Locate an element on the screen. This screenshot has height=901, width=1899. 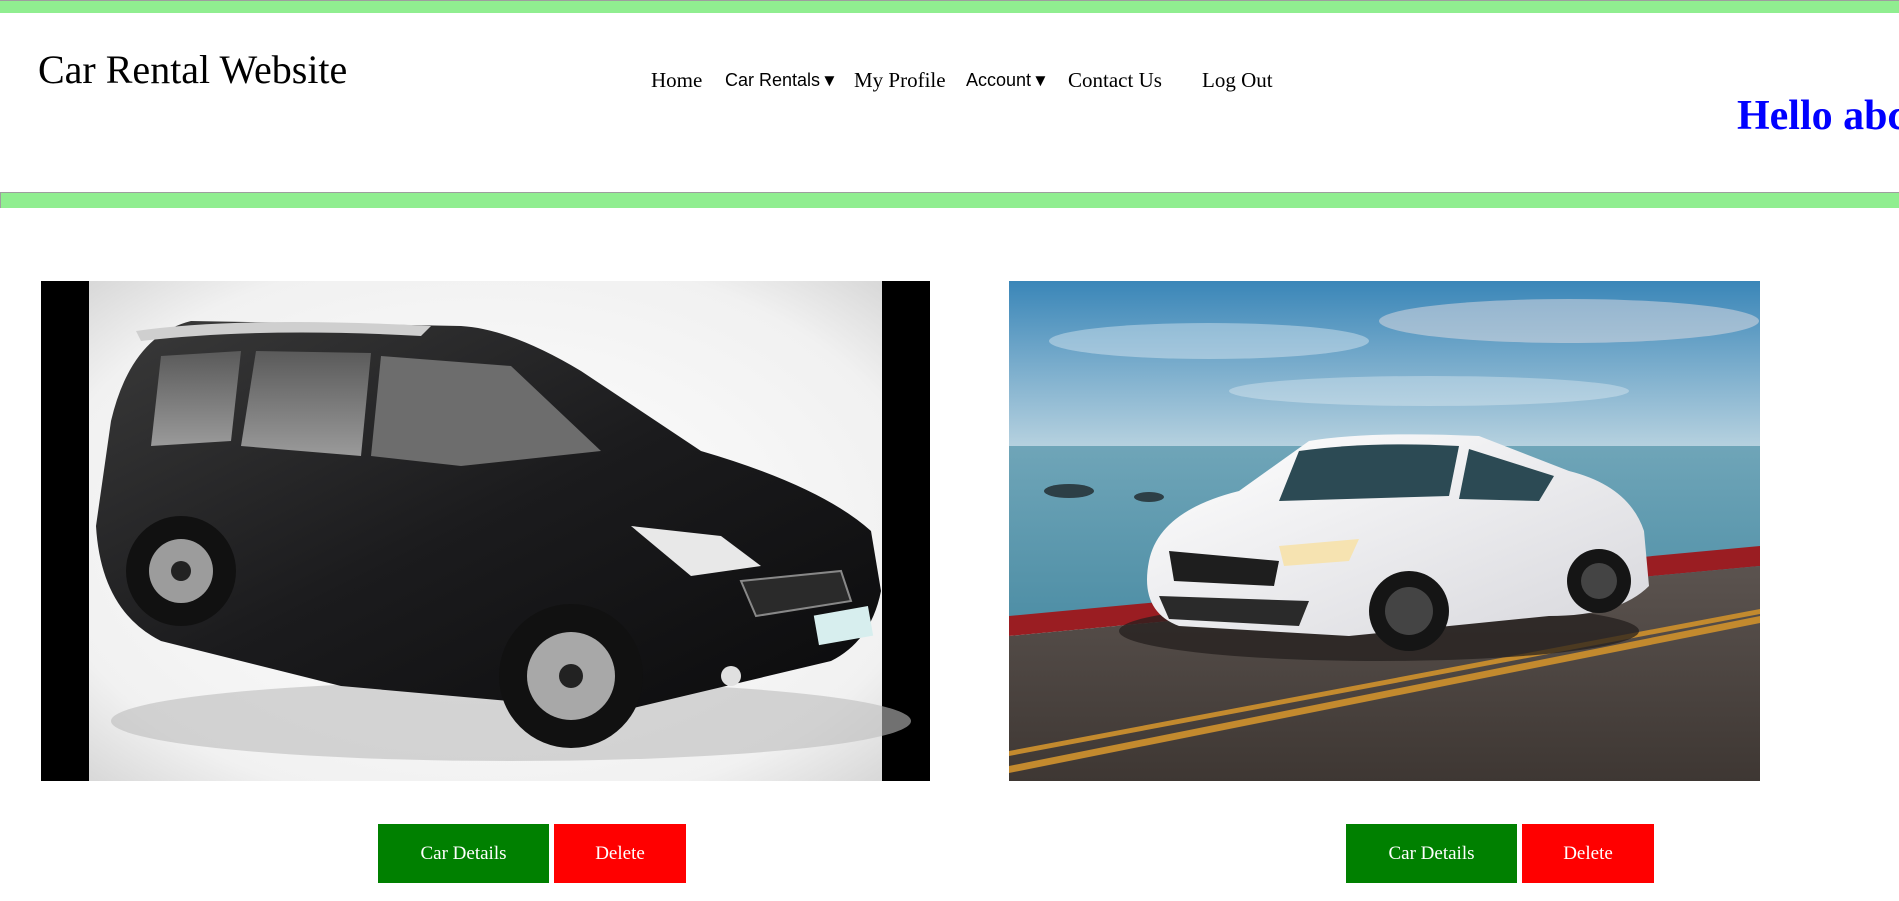
nav-log-out: Log Out is located at coordinates (1237, 80).